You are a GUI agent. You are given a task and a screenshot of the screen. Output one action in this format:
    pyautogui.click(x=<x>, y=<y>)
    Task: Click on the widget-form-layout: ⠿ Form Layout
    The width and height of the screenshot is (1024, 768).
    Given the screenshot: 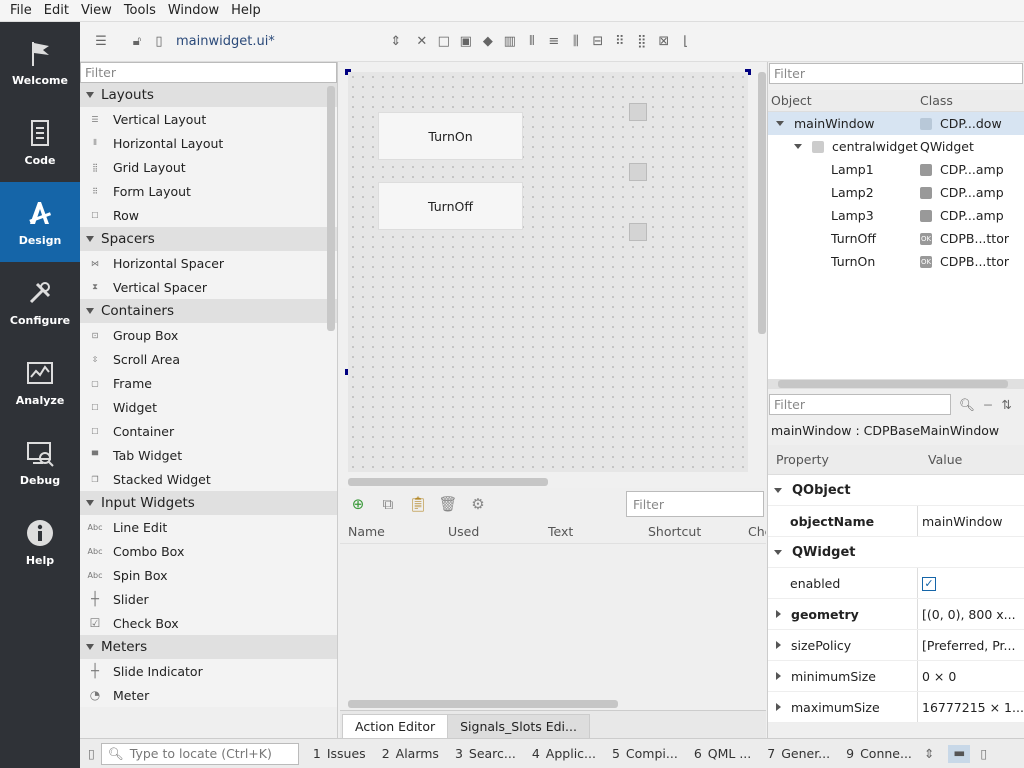 What is the action you would take?
    pyautogui.click(x=208, y=191)
    